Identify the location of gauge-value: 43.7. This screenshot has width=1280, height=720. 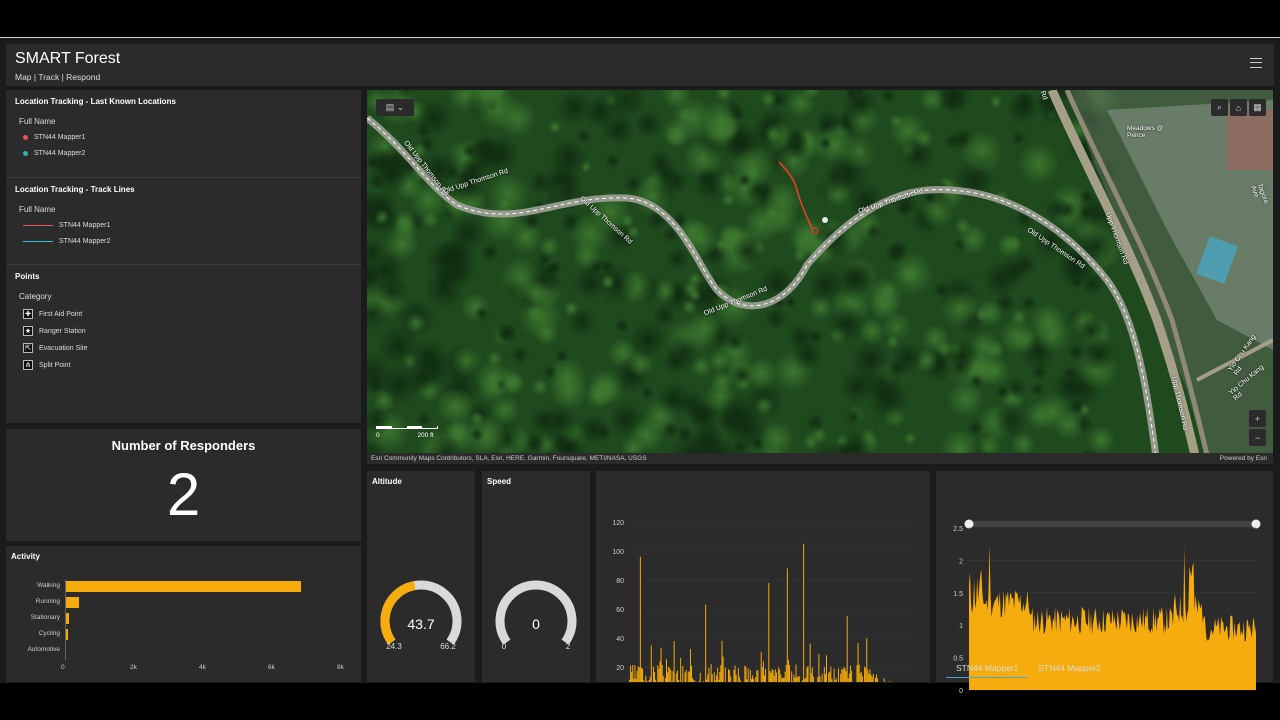
(420, 624).